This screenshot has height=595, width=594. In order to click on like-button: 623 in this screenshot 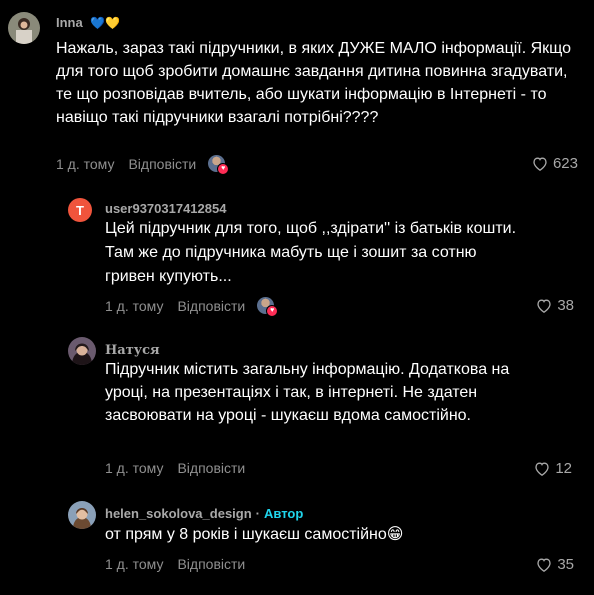, I will do `click(555, 163)`.